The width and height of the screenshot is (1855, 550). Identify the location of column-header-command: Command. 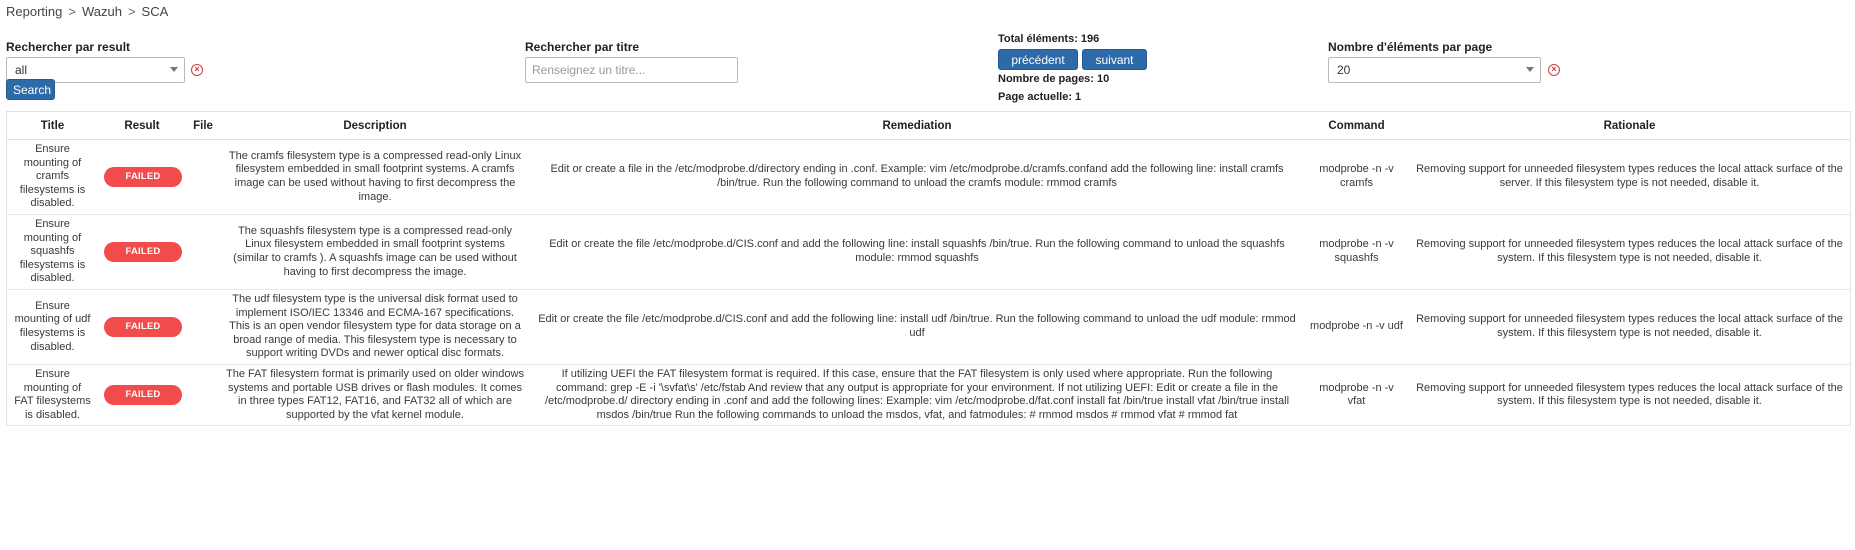
(1356, 126).